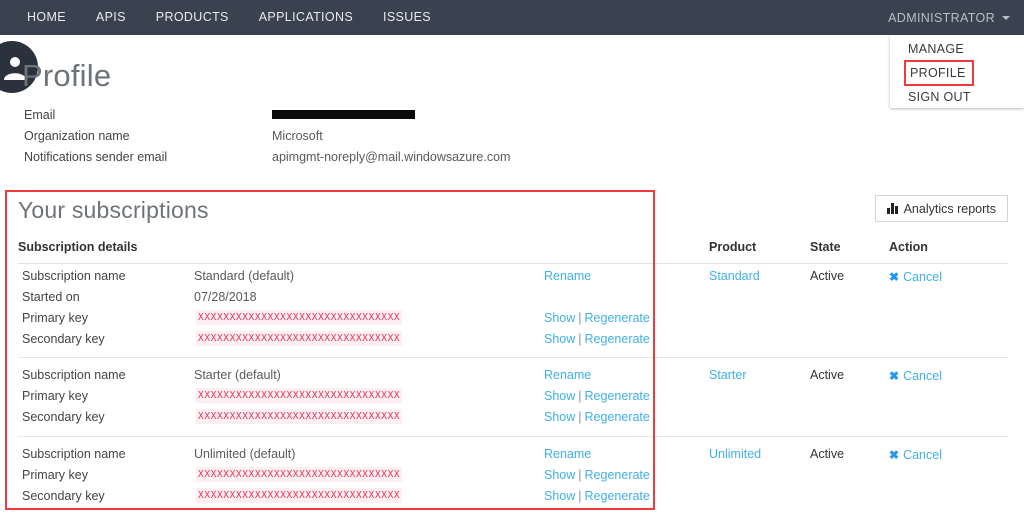 This screenshot has width=1024, height=514. I want to click on product-link: Starter, so click(728, 375).